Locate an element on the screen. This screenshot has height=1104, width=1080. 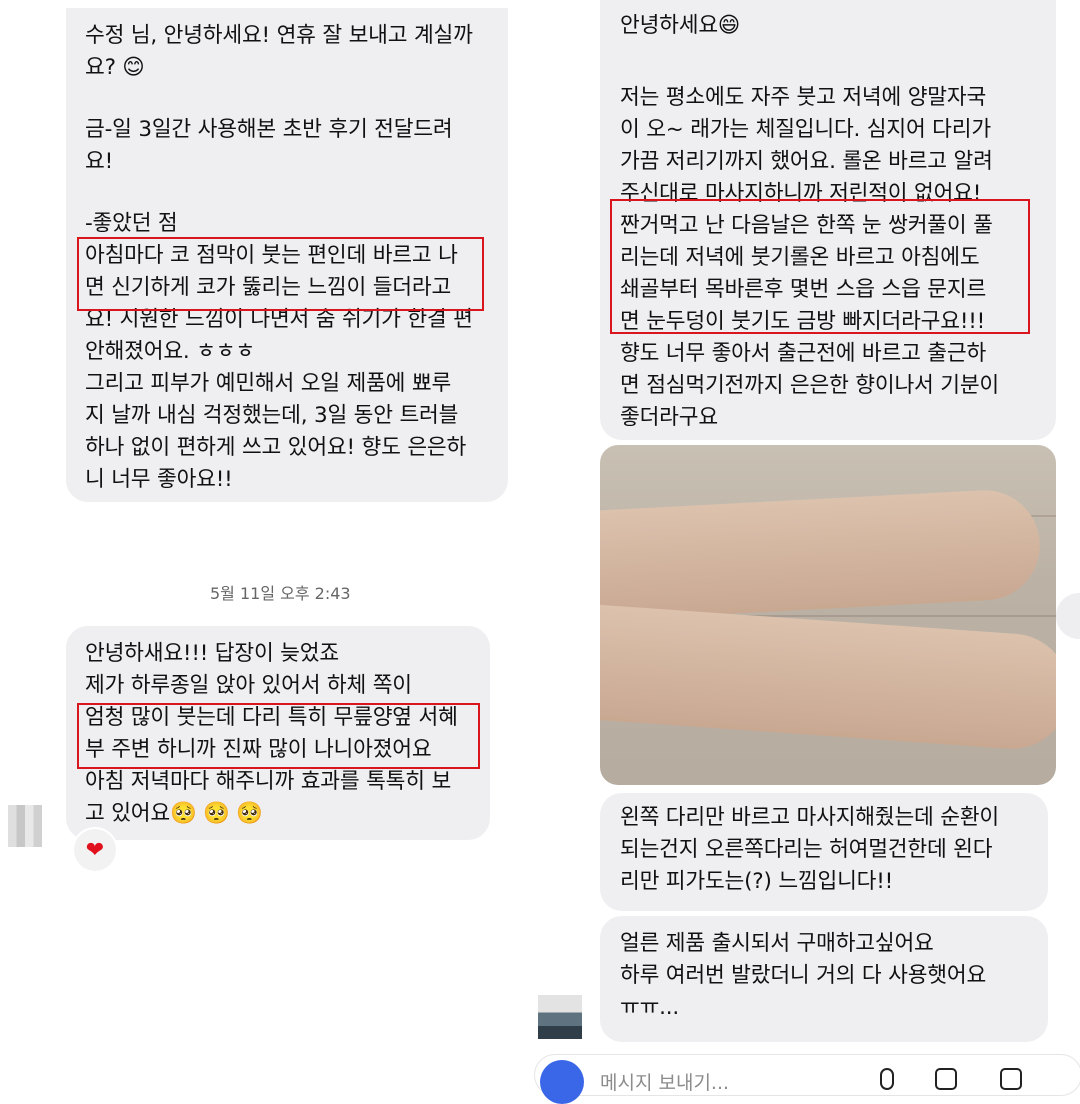
message-line: 좋더라구요 is located at coordinates (669, 417).